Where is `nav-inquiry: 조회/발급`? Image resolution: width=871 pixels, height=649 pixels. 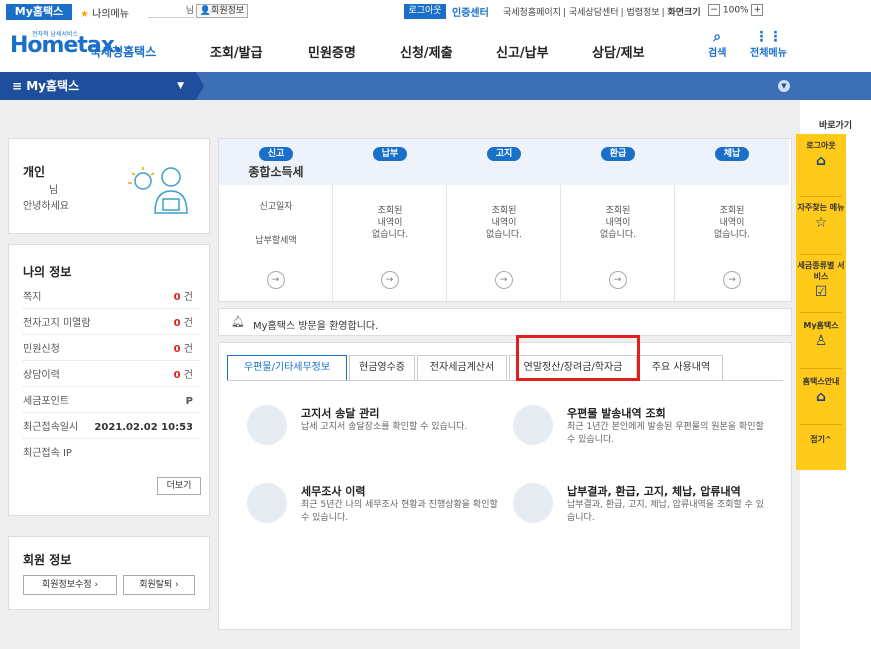
nav-inquiry: 조회/발급 is located at coordinates (236, 51).